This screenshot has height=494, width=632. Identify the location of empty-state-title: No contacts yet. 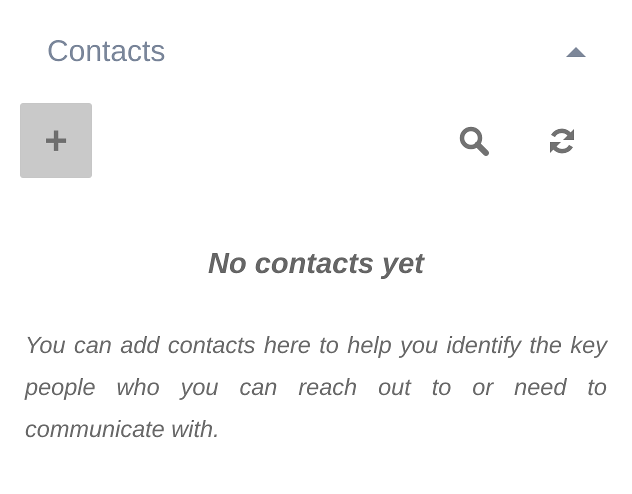
(316, 264).